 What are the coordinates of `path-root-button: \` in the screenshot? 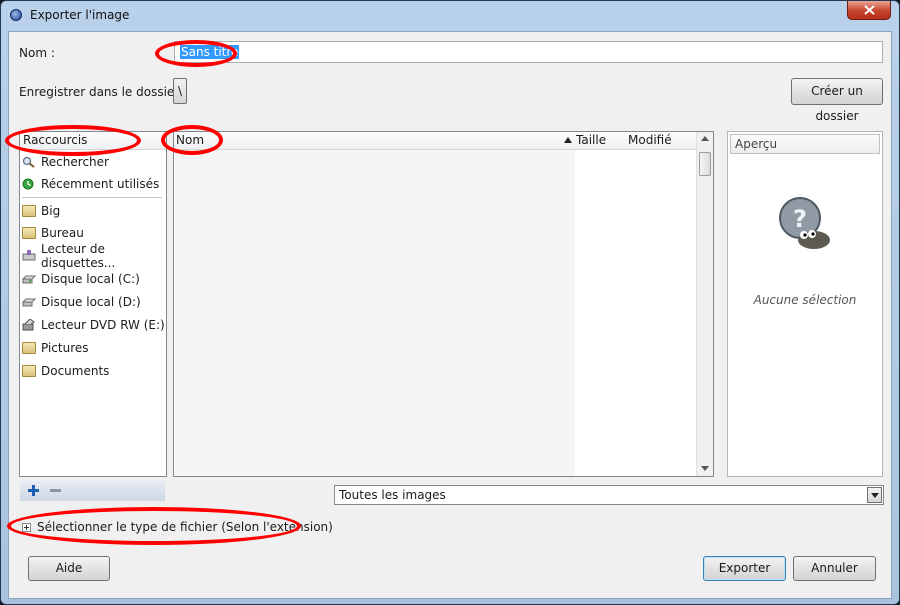 It's located at (180, 91).